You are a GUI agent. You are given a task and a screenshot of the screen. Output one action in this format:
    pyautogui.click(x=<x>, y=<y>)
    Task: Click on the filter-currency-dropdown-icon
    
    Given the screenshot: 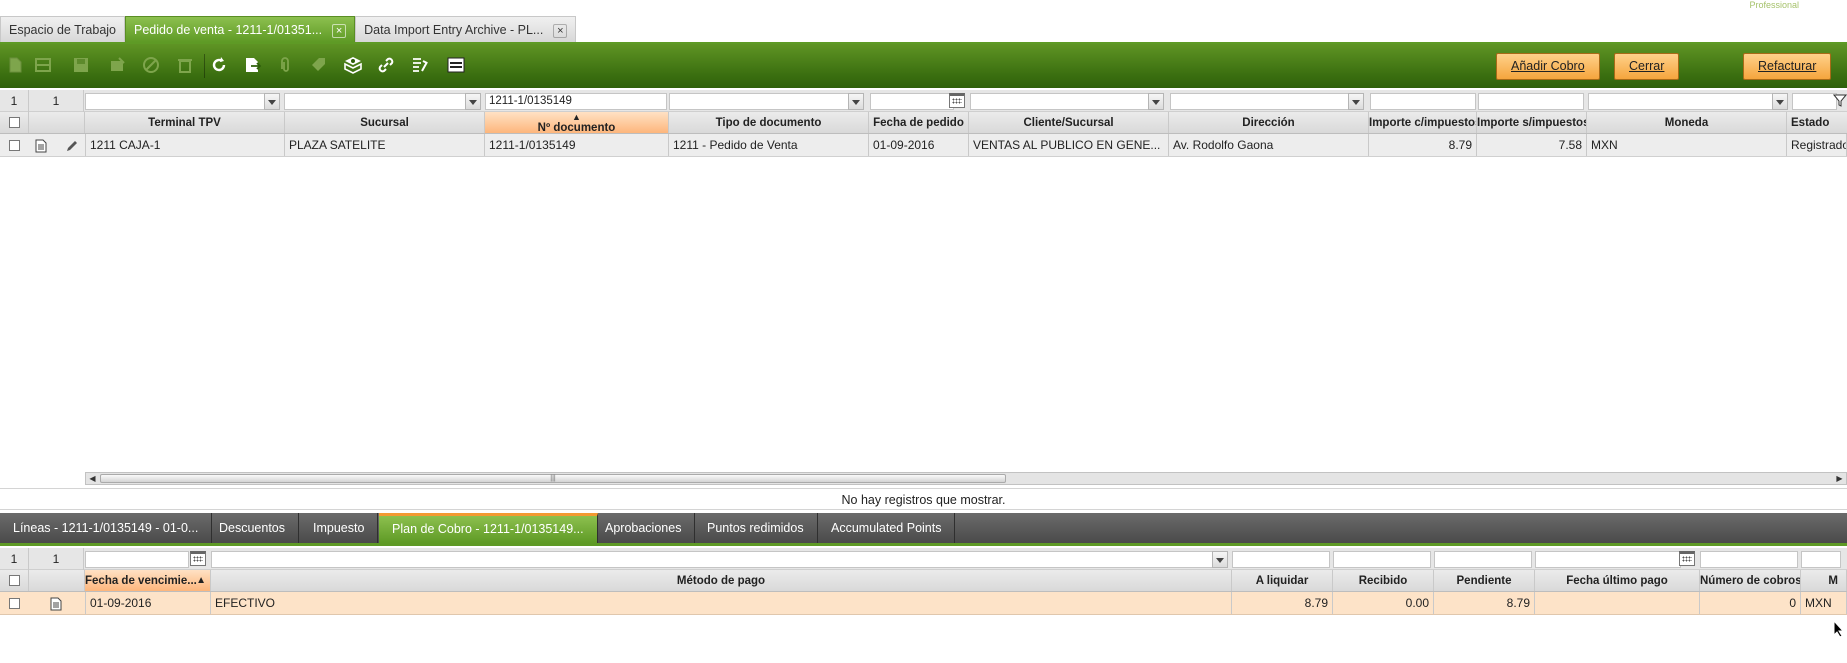 What is the action you would take?
    pyautogui.click(x=1780, y=101)
    